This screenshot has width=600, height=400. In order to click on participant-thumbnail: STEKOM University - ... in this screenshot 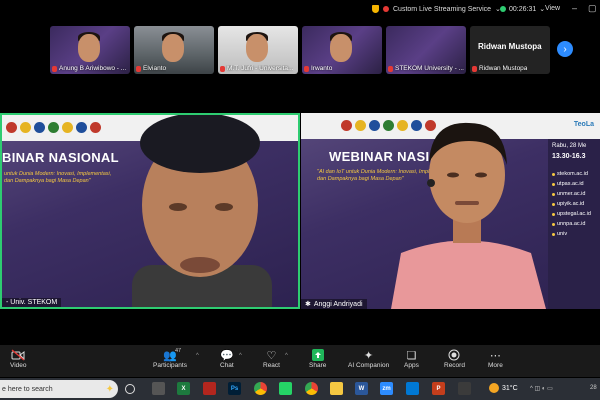, I will do `click(426, 50)`.